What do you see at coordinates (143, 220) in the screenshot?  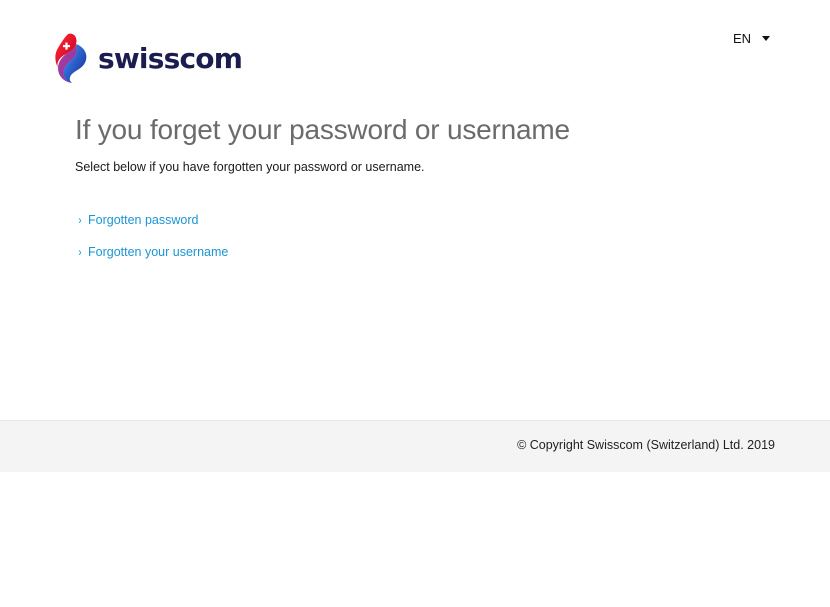 I see `forgotten-password-label: Forgotten password` at bounding box center [143, 220].